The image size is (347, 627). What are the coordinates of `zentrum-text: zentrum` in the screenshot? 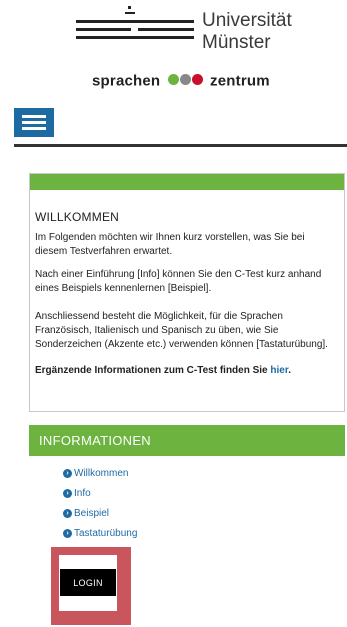 It's located at (240, 81).